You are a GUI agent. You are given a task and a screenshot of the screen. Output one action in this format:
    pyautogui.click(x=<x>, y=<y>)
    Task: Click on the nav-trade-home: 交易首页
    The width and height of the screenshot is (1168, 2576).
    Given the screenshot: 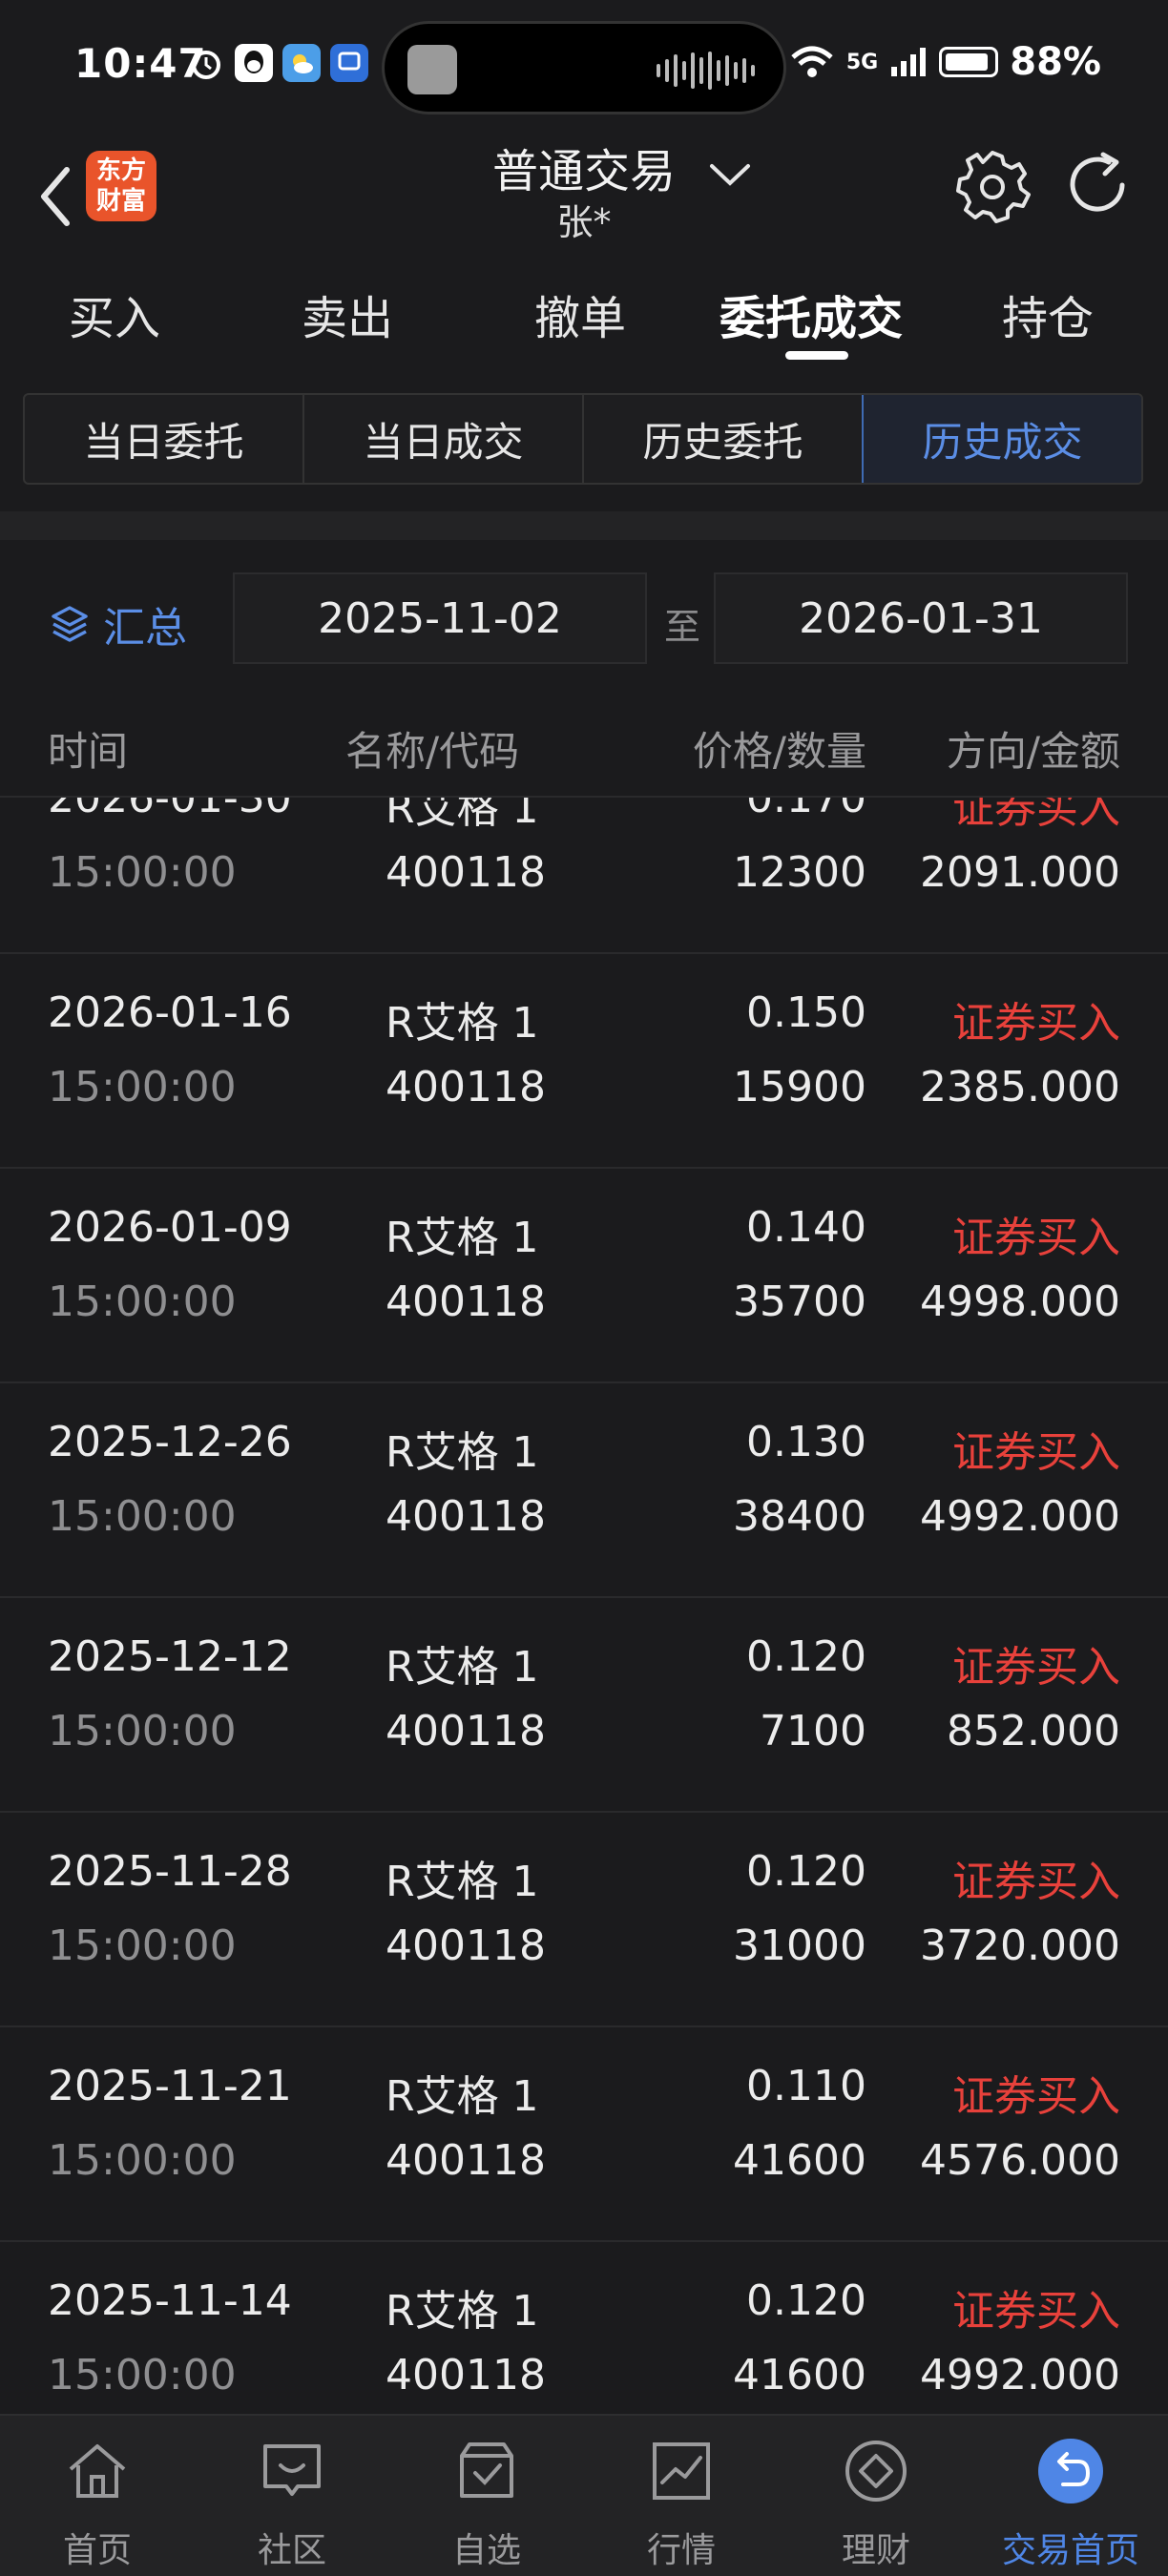 What is the action you would take?
    pyautogui.click(x=1070, y=2496)
    